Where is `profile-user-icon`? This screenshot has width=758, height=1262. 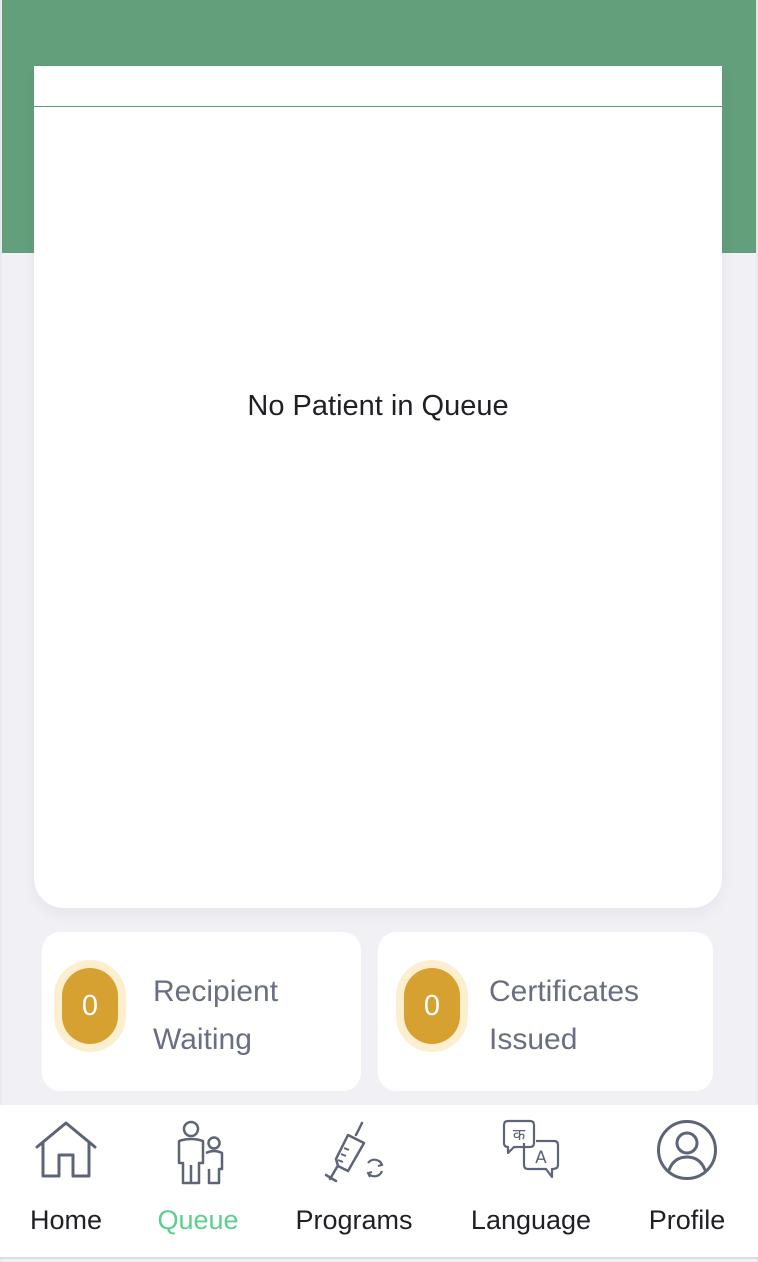 profile-user-icon is located at coordinates (687, 1150).